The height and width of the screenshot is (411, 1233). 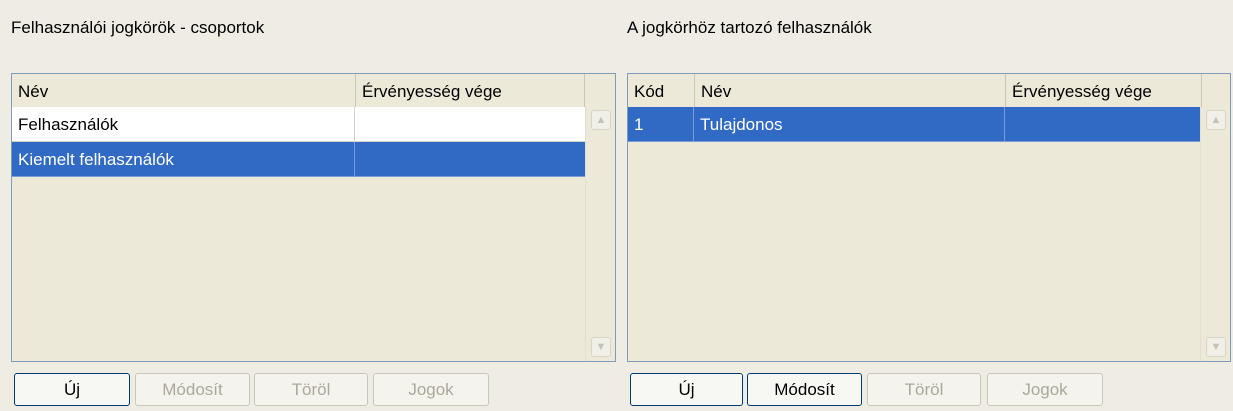 What do you see at coordinates (1045, 389) in the screenshot?
I see `right-rights-button: Jogok` at bounding box center [1045, 389].